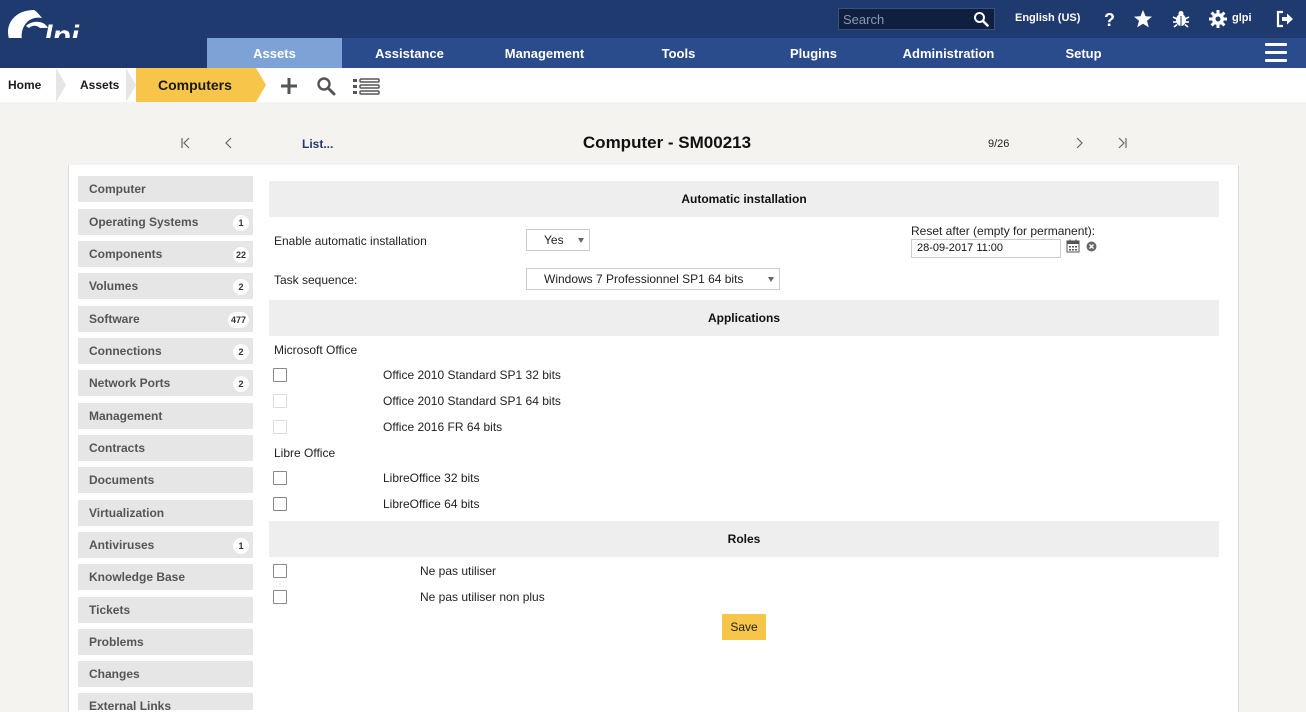  Describe the element at coordinates (431, 478) in the screenshot. I see `app-label: LibreOffice 32 bits` at that location.